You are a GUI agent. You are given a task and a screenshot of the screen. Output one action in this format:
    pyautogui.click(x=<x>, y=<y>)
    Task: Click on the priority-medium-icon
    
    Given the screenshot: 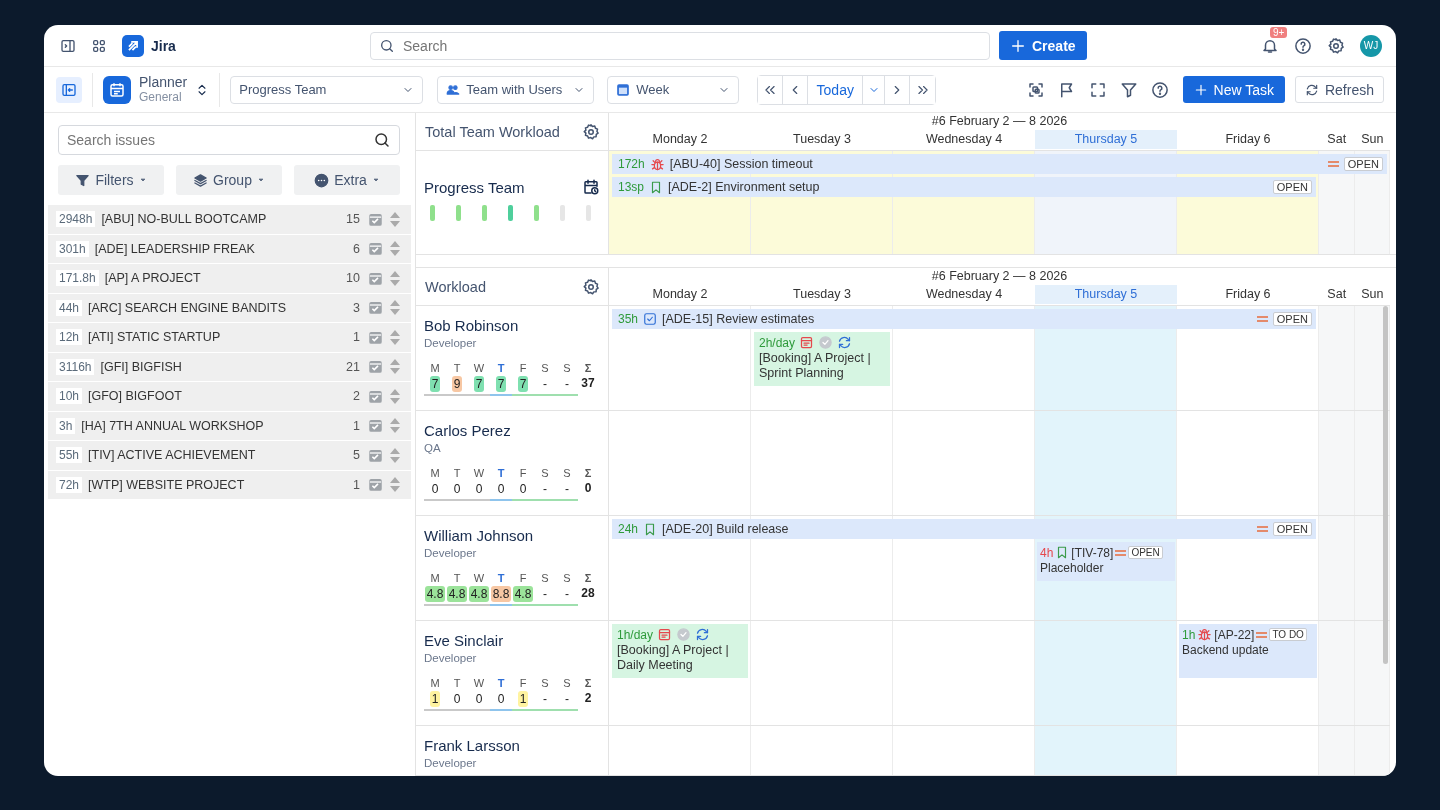 What is the action you would take?
    pyautogui.click(x=1262, y=634)
    